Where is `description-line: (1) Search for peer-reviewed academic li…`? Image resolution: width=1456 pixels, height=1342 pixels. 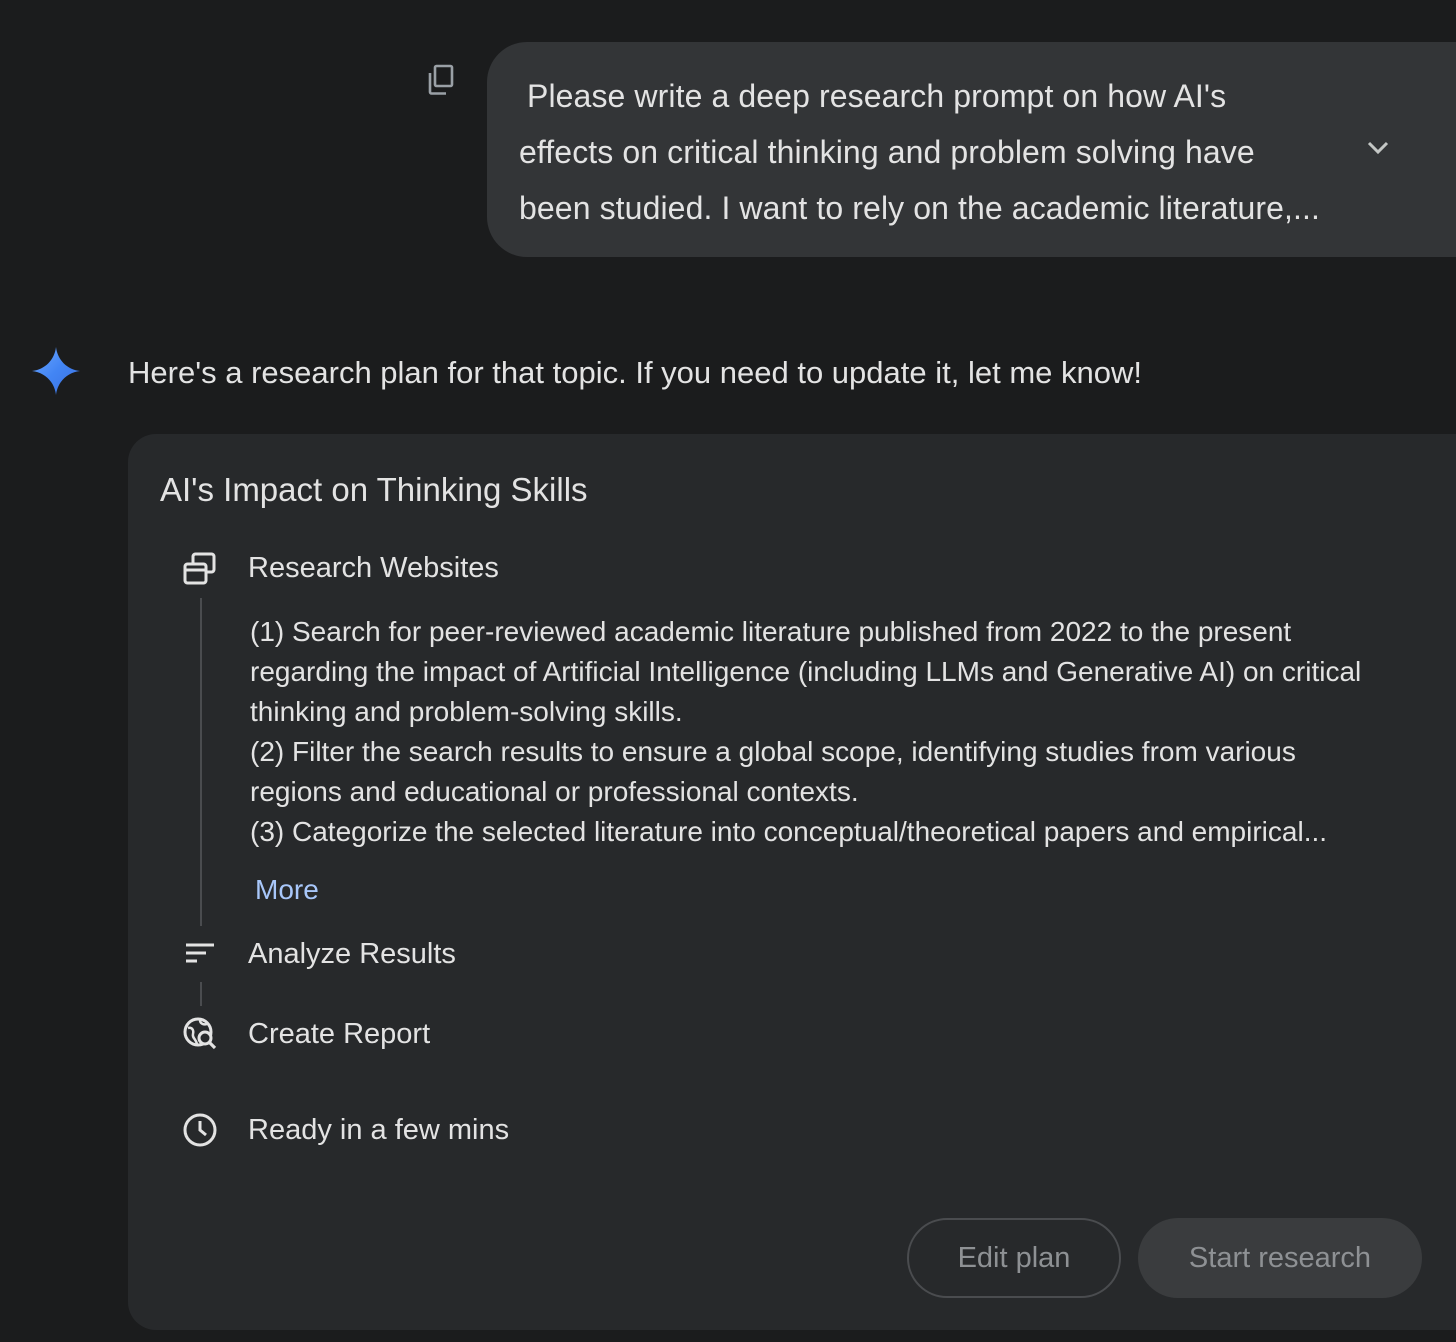 description-line: (1) Search for peer-reviewed academic li… is located at coordinates (771, 631).